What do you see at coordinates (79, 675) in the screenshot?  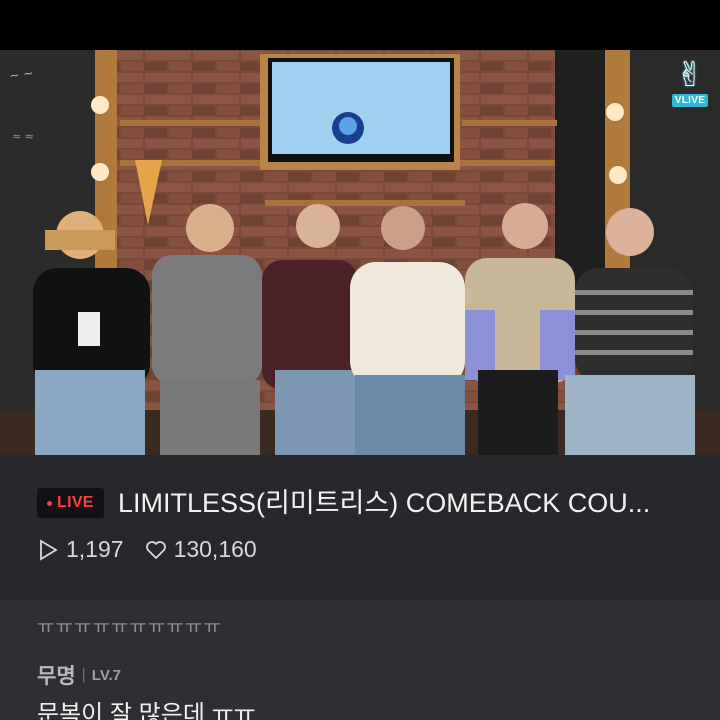 I see `chat-message-author: 무명 | LV.7` at bounding box center [79, 675].